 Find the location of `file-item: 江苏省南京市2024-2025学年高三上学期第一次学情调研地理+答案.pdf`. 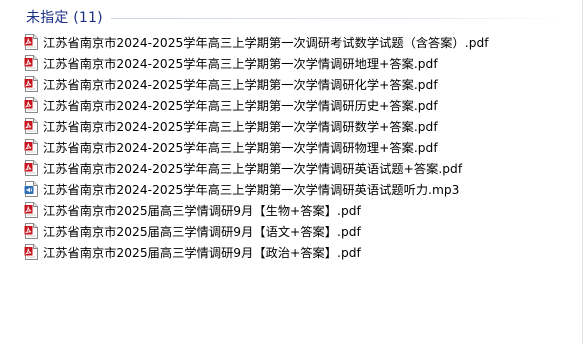

file-item: 江苏省南京市2024-2025学年高三上学期第一次学情调研地理+答案.pdf is located at coordinates (294, 62).